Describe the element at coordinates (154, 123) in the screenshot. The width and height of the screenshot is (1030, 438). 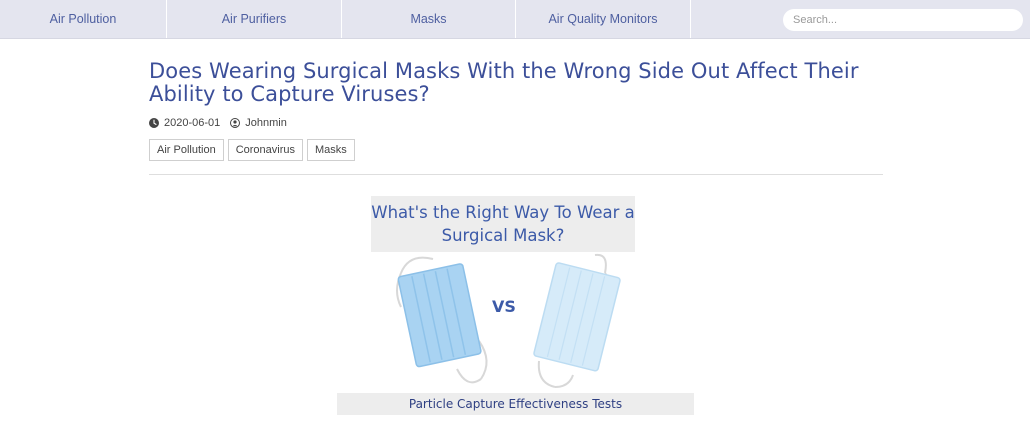
I see `clock-icon` at that location.